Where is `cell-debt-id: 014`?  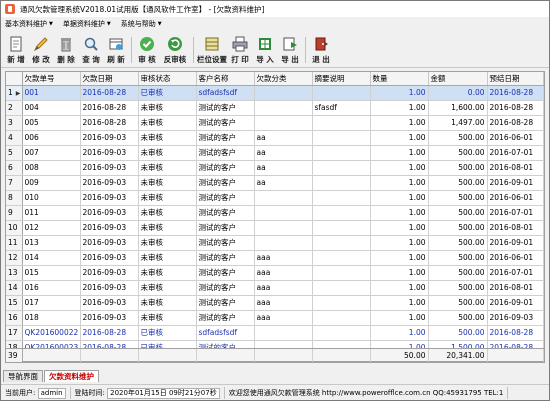
cell-debt-id: 014 is located at coordinates (51, 258).